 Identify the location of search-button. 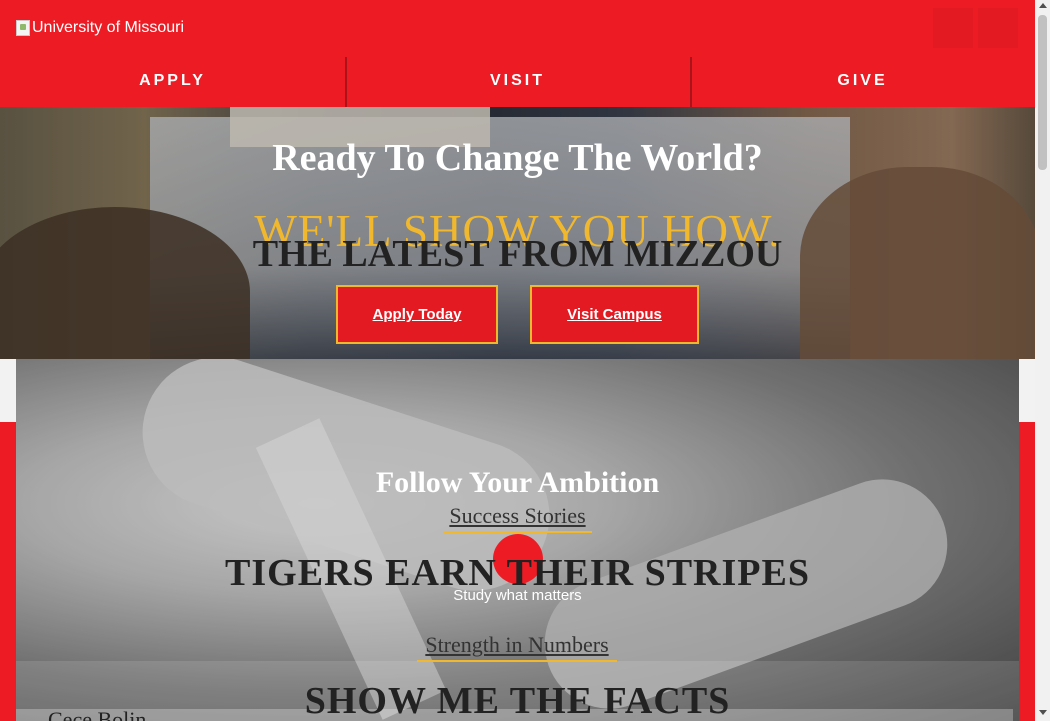
(953, 28).